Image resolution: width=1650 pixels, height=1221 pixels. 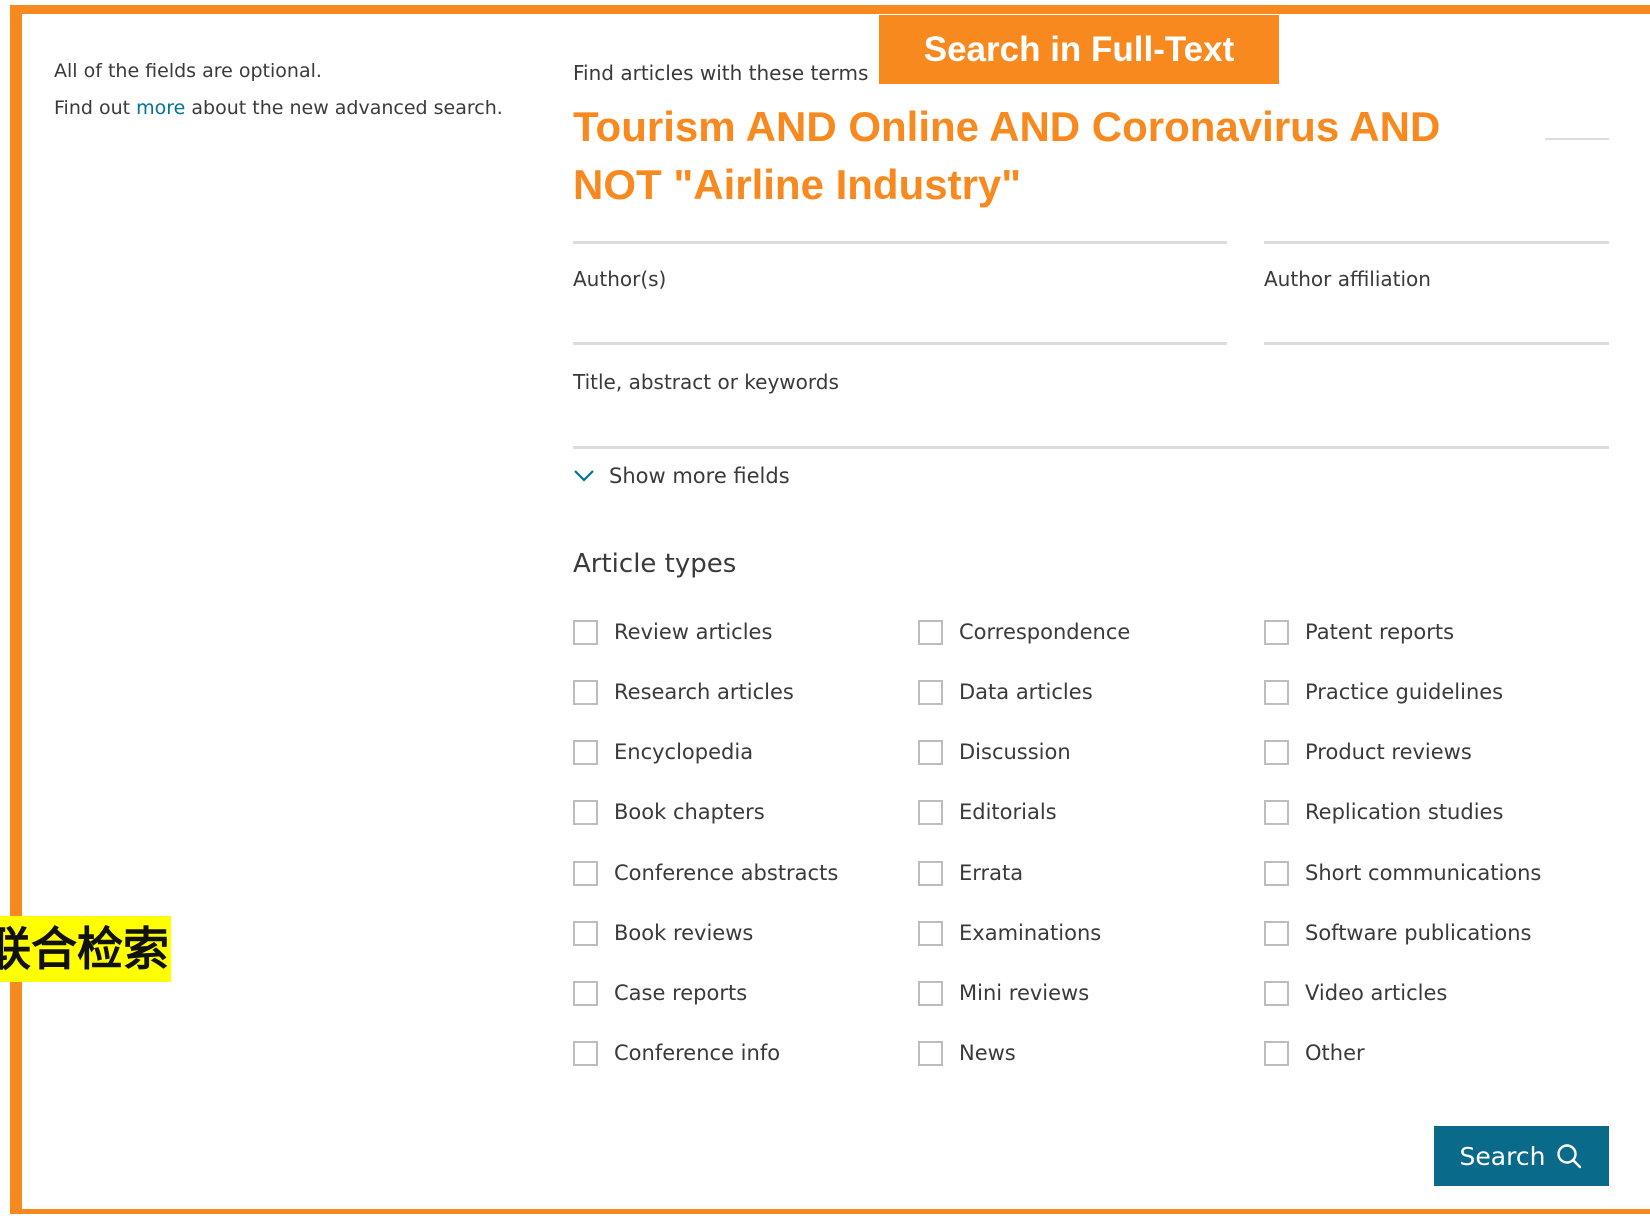 I want to click on note-text-after: about the new advanced search., so click(x=344, y=108).